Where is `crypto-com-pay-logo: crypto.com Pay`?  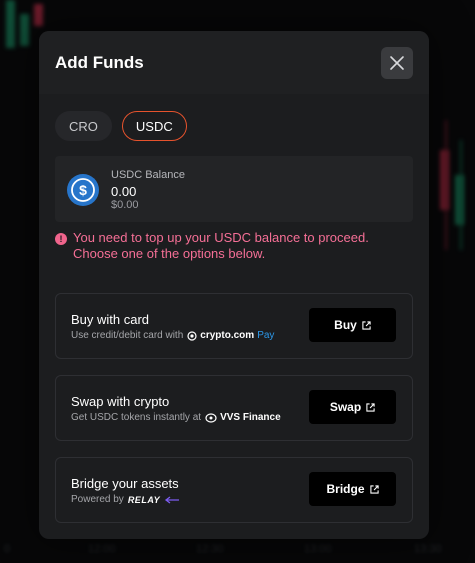
crypto-com-pay-logo: crypto.com Pay is located at coordinates (230, 335).